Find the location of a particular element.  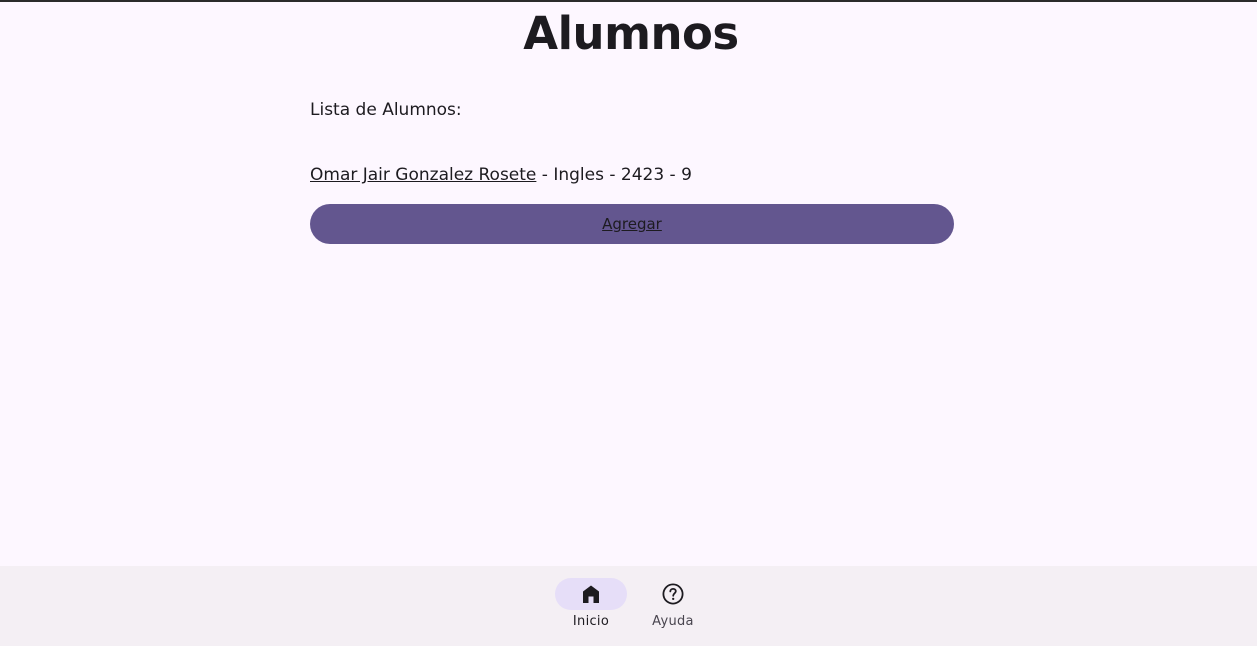

nav-label-inicio: Inicio is located at coordinates (591, 621).